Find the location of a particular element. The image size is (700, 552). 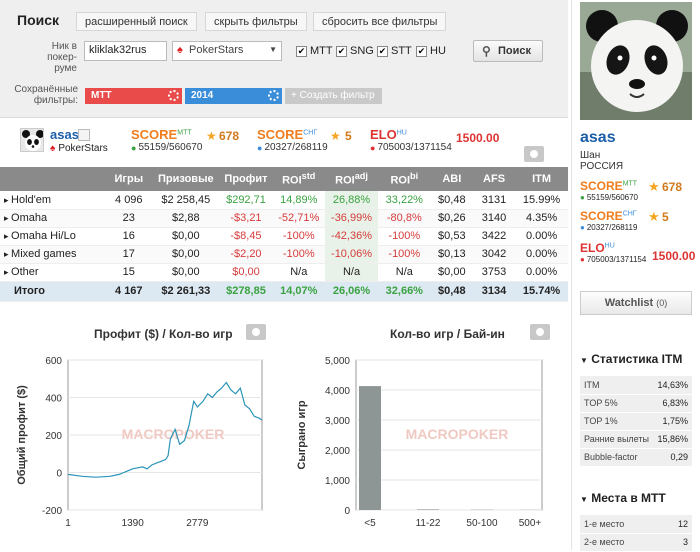

prize-cell: $0,00 is located at coordinates (186, 272).